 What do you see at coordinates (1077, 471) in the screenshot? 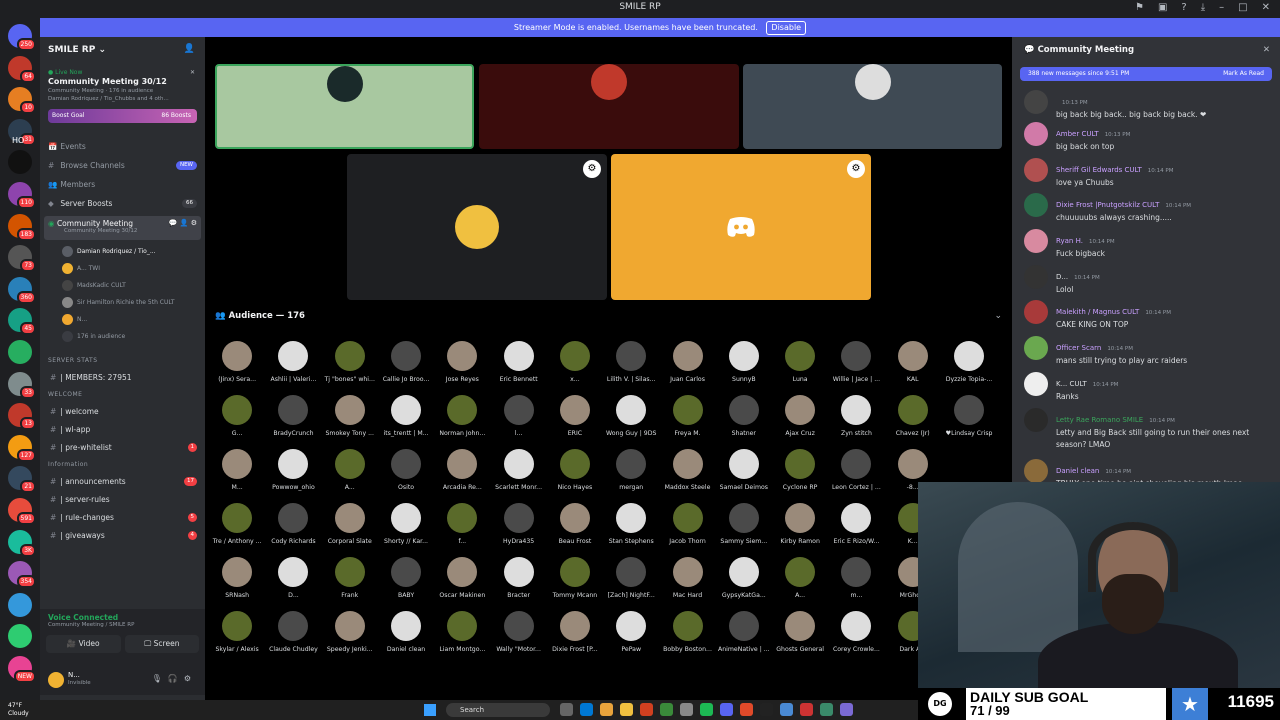
I see `chat-username: Daniel clean` at bounding box center [1077, 471].